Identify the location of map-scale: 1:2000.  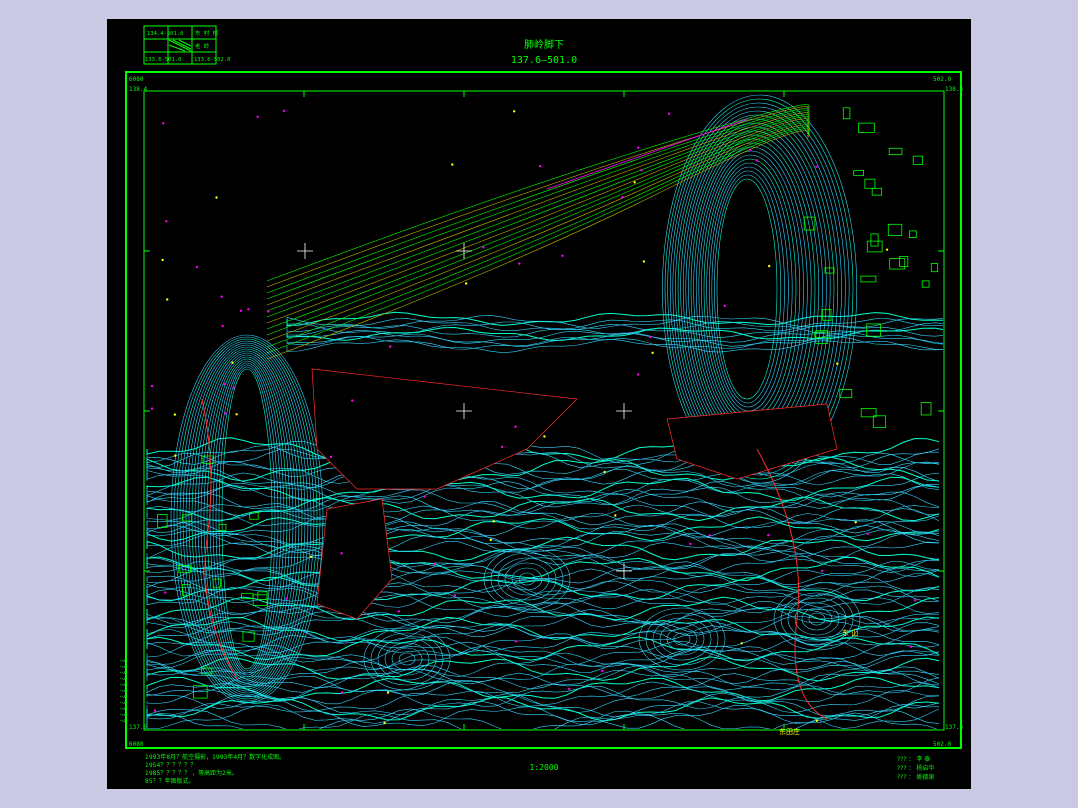
(544, 767).